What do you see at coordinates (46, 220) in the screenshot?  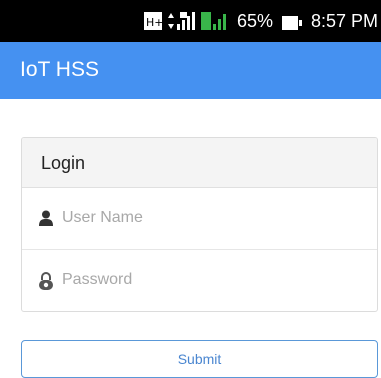 I see `user-icon` at bounding box center [46, 220].